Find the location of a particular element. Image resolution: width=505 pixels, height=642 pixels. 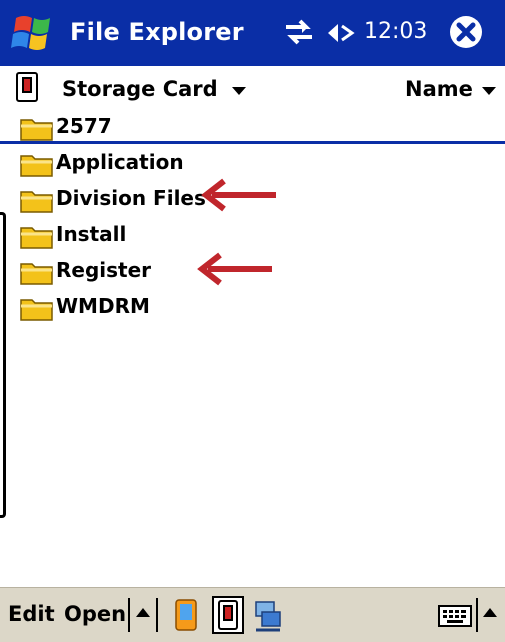

file-name: Install is located at coordinates (91, 234).